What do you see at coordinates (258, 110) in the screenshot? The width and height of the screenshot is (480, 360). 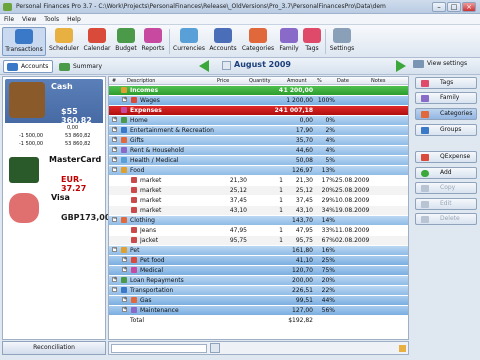 I see `category-row: Expenses 24 1 007,18` at bounding box center [258, 110].